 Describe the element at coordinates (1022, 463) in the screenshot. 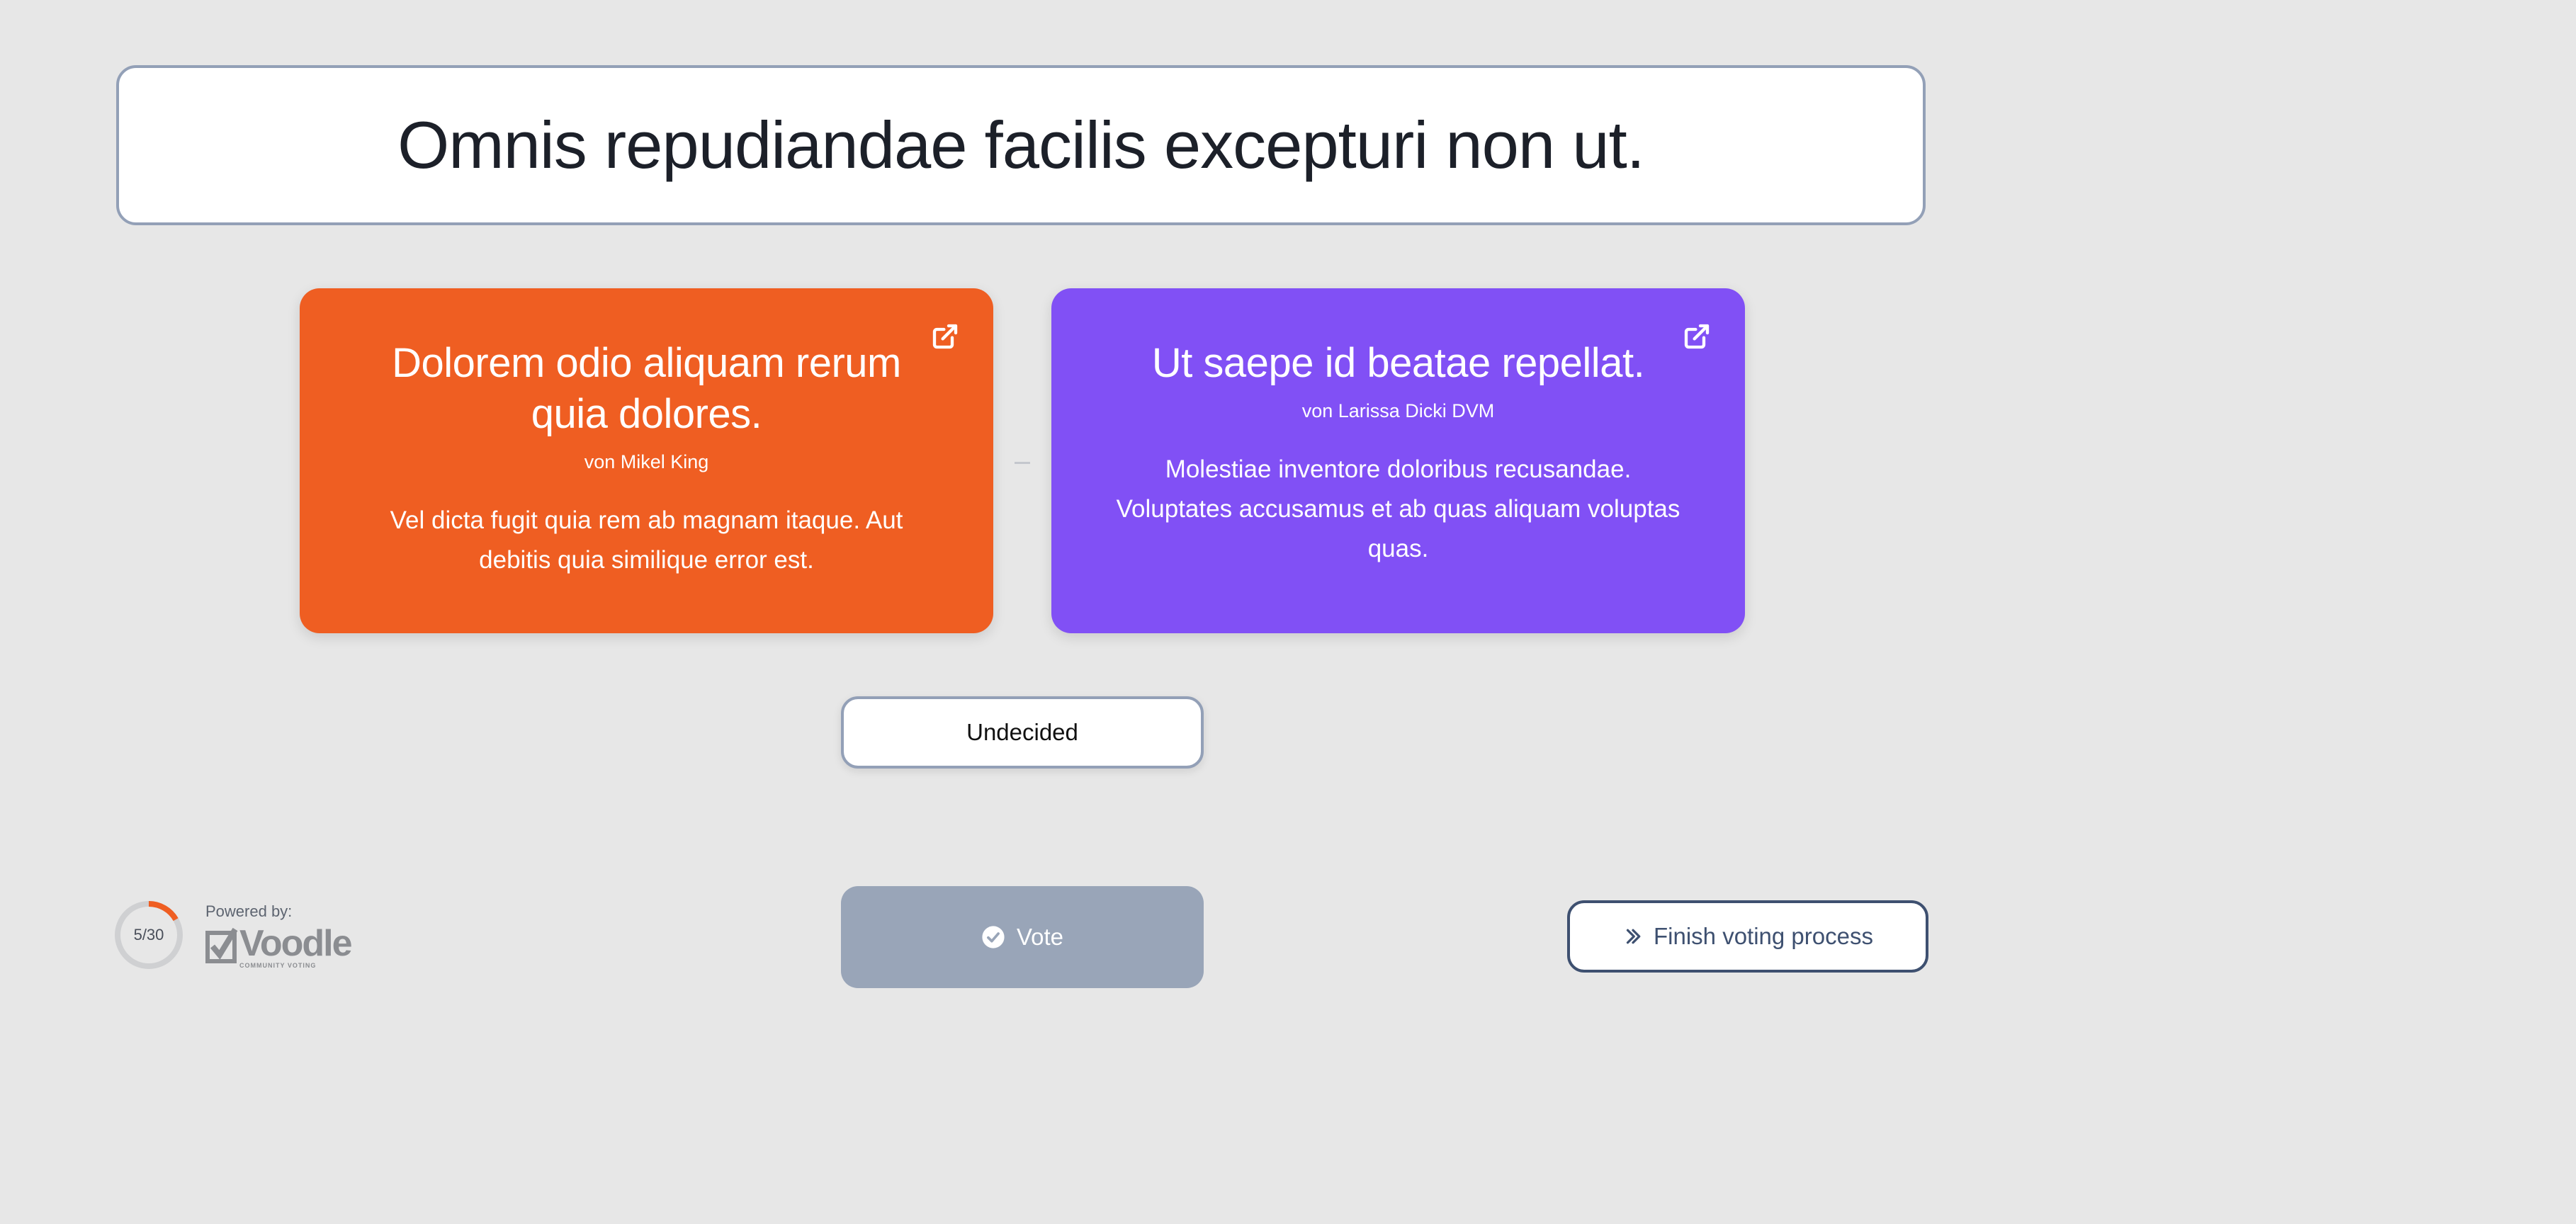

I see `option-separator` at that location.